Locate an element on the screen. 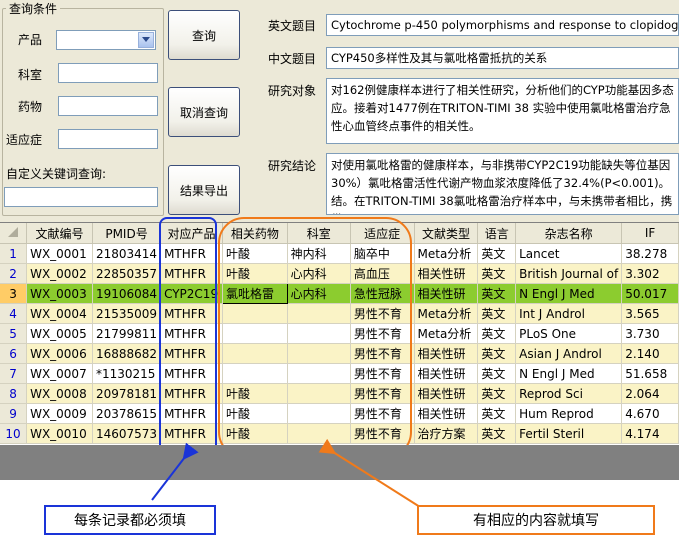 The width and height of the screenshot is (679, 538). required-callout: 每条记录都必须填 is located at coordinates (130, 520).